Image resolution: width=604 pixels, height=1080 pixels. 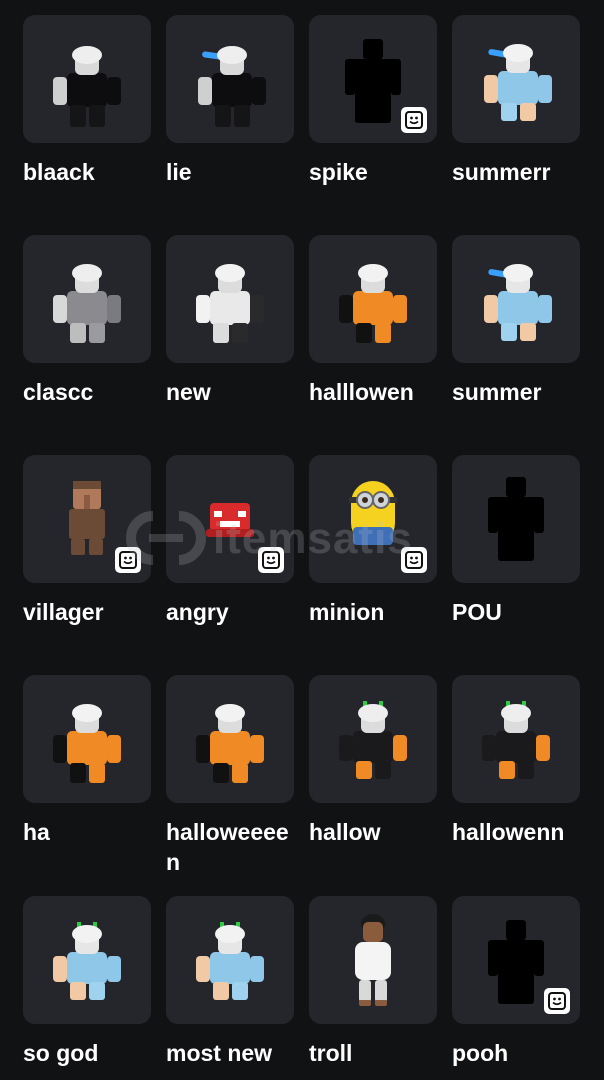 What do you see at coordinates (63, 612) in the screenshot?
I see `outfit-name: villager` at bounding box center [63, 612].